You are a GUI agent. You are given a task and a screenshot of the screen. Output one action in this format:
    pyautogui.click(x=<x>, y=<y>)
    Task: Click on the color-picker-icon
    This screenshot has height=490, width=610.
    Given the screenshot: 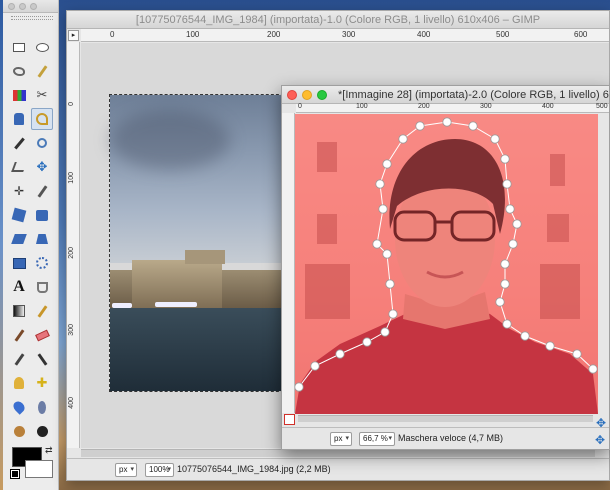 What is the action you would take?
    pyautogui.click(x=19, y=143)
    